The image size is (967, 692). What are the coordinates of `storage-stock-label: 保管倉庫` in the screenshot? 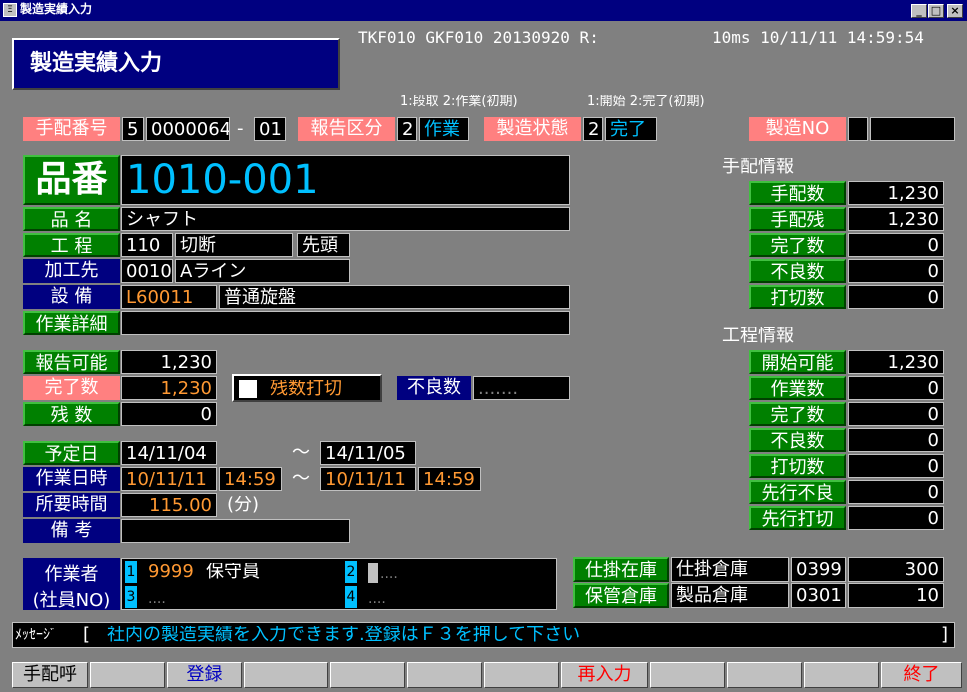 It's located at (621, 595).